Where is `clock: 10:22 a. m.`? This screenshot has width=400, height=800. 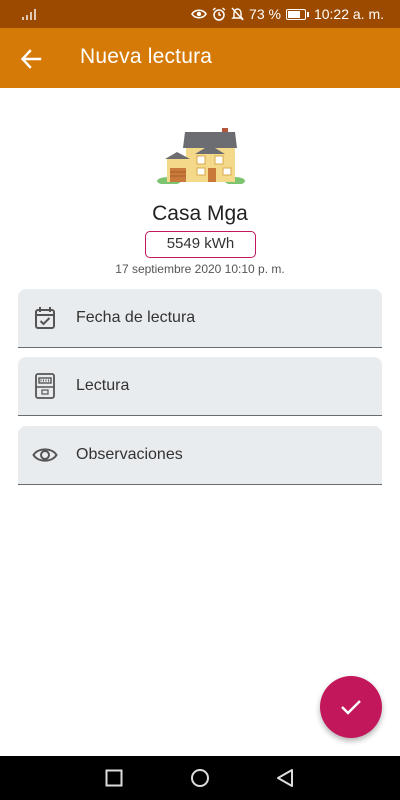 clock: 10:22 a. m. is located at coordinates (348, 14).